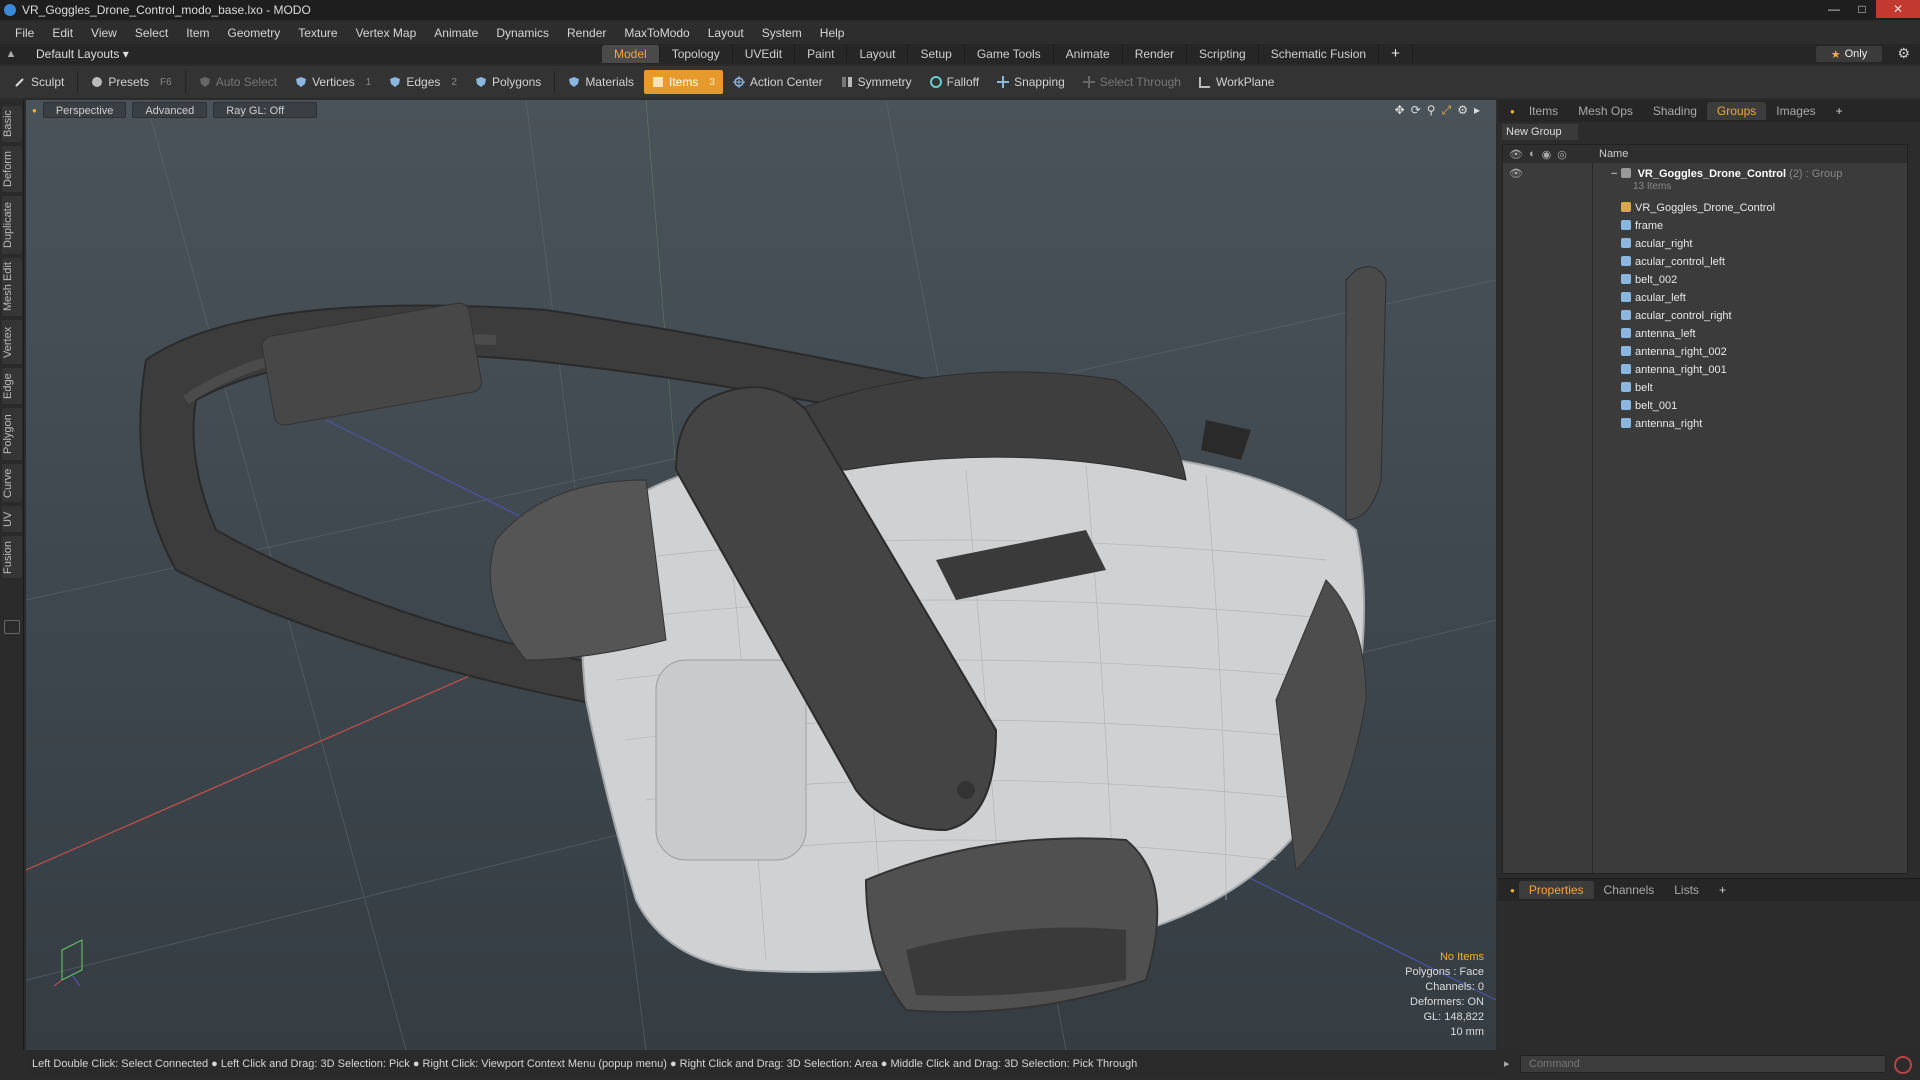 This screenshot has width=1920, height=1080. Describe the element at coordinates (522, 33) in the screenshot. I see `menu-dynamics: Dynamics` at that location.